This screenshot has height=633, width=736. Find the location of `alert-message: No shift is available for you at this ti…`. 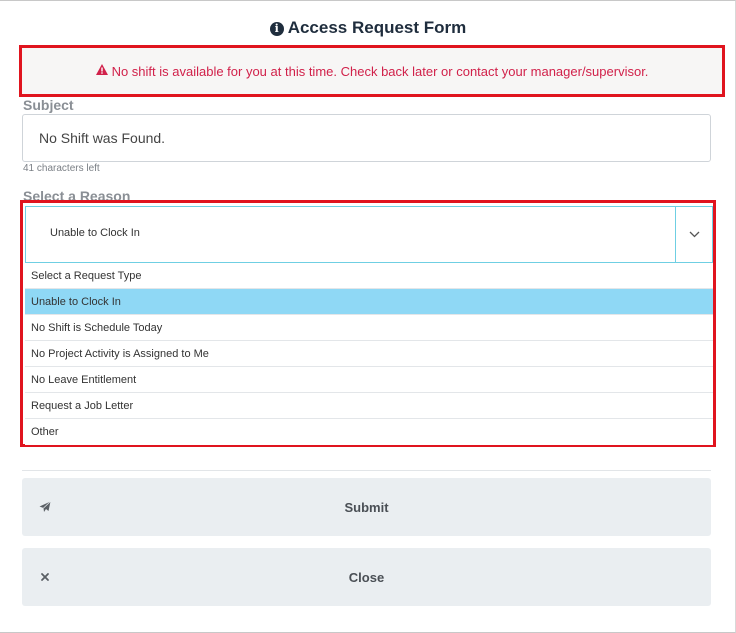

alert-message: No shift is available for you at this ti… is located at coordinates (380, 71).